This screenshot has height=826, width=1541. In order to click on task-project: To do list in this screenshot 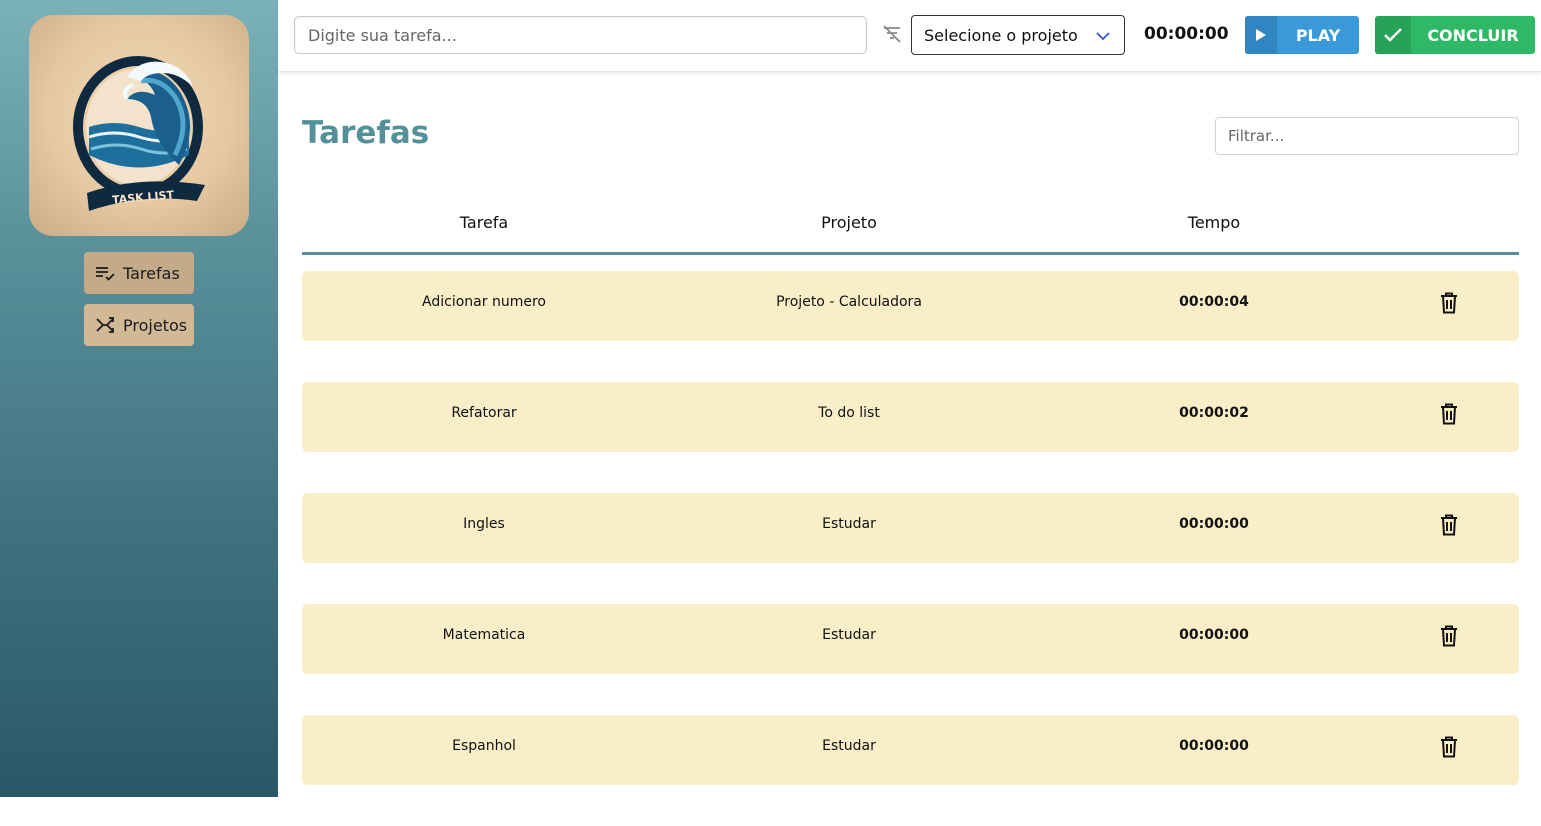, I will do `click(849, 413)`.